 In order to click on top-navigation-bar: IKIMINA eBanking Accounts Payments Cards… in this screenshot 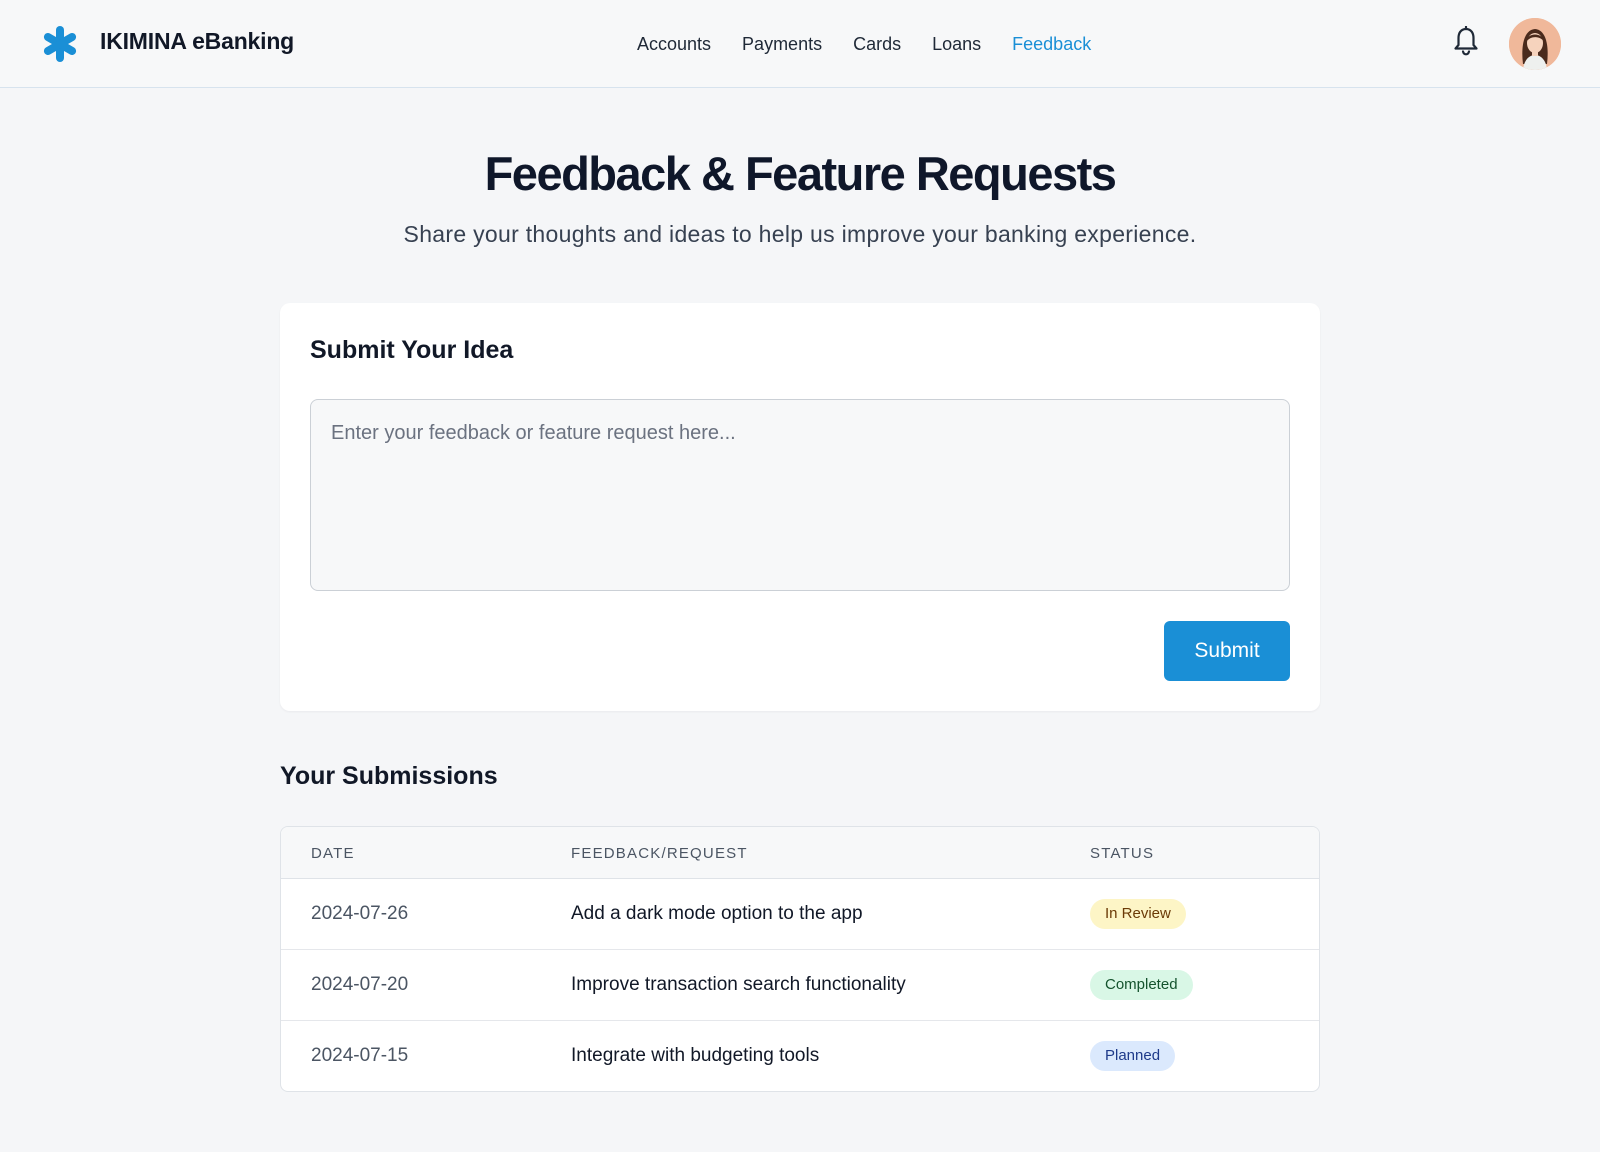, I will do `click(800, 44)`.